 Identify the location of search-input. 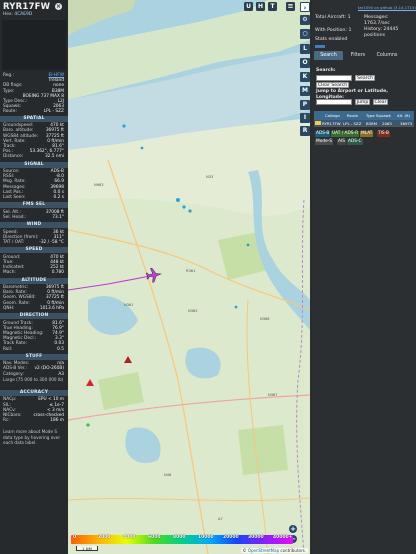
(334, 78).